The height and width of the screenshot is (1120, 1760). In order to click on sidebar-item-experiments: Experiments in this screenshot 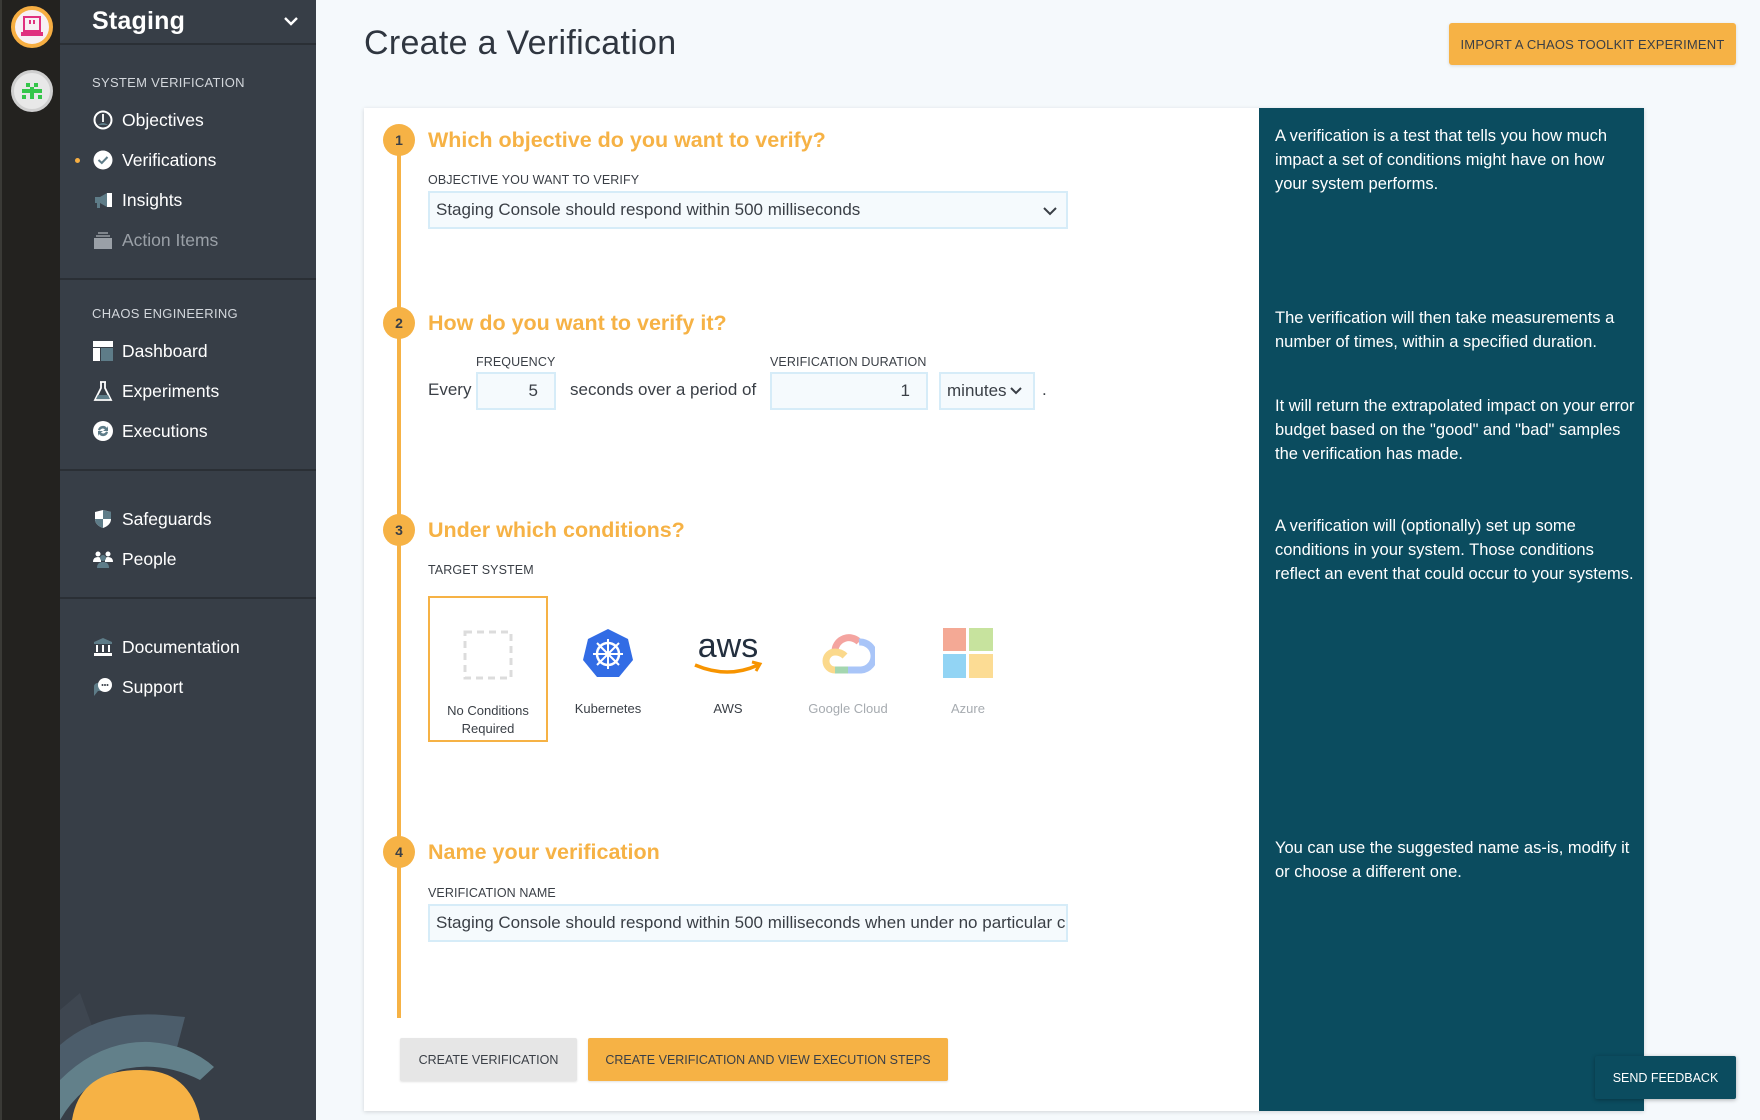, I will do `click(188, 391)`.